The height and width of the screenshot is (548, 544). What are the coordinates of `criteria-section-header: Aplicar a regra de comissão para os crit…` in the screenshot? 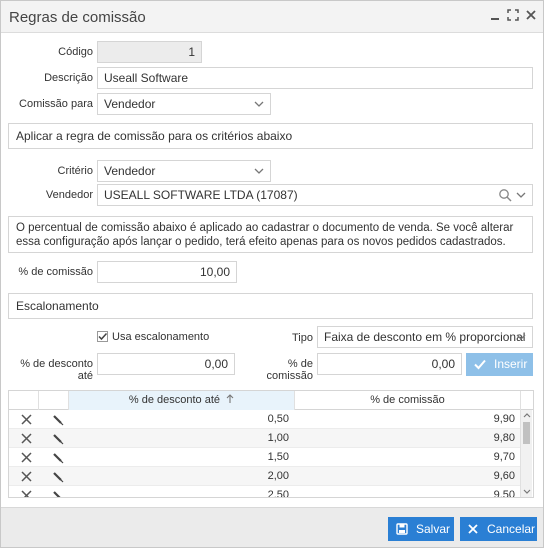 It's located at (270, 136).